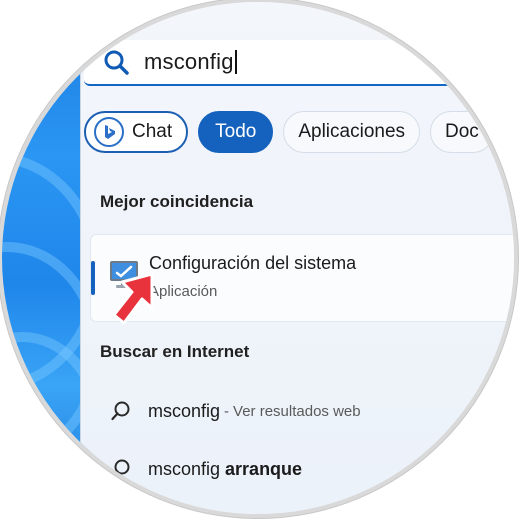  I want to click on web-result-query: msconfig, so click(184, 410).